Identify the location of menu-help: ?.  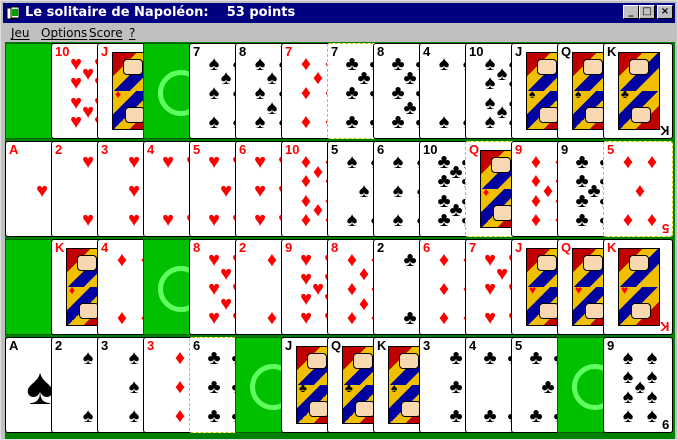
(132, 33).